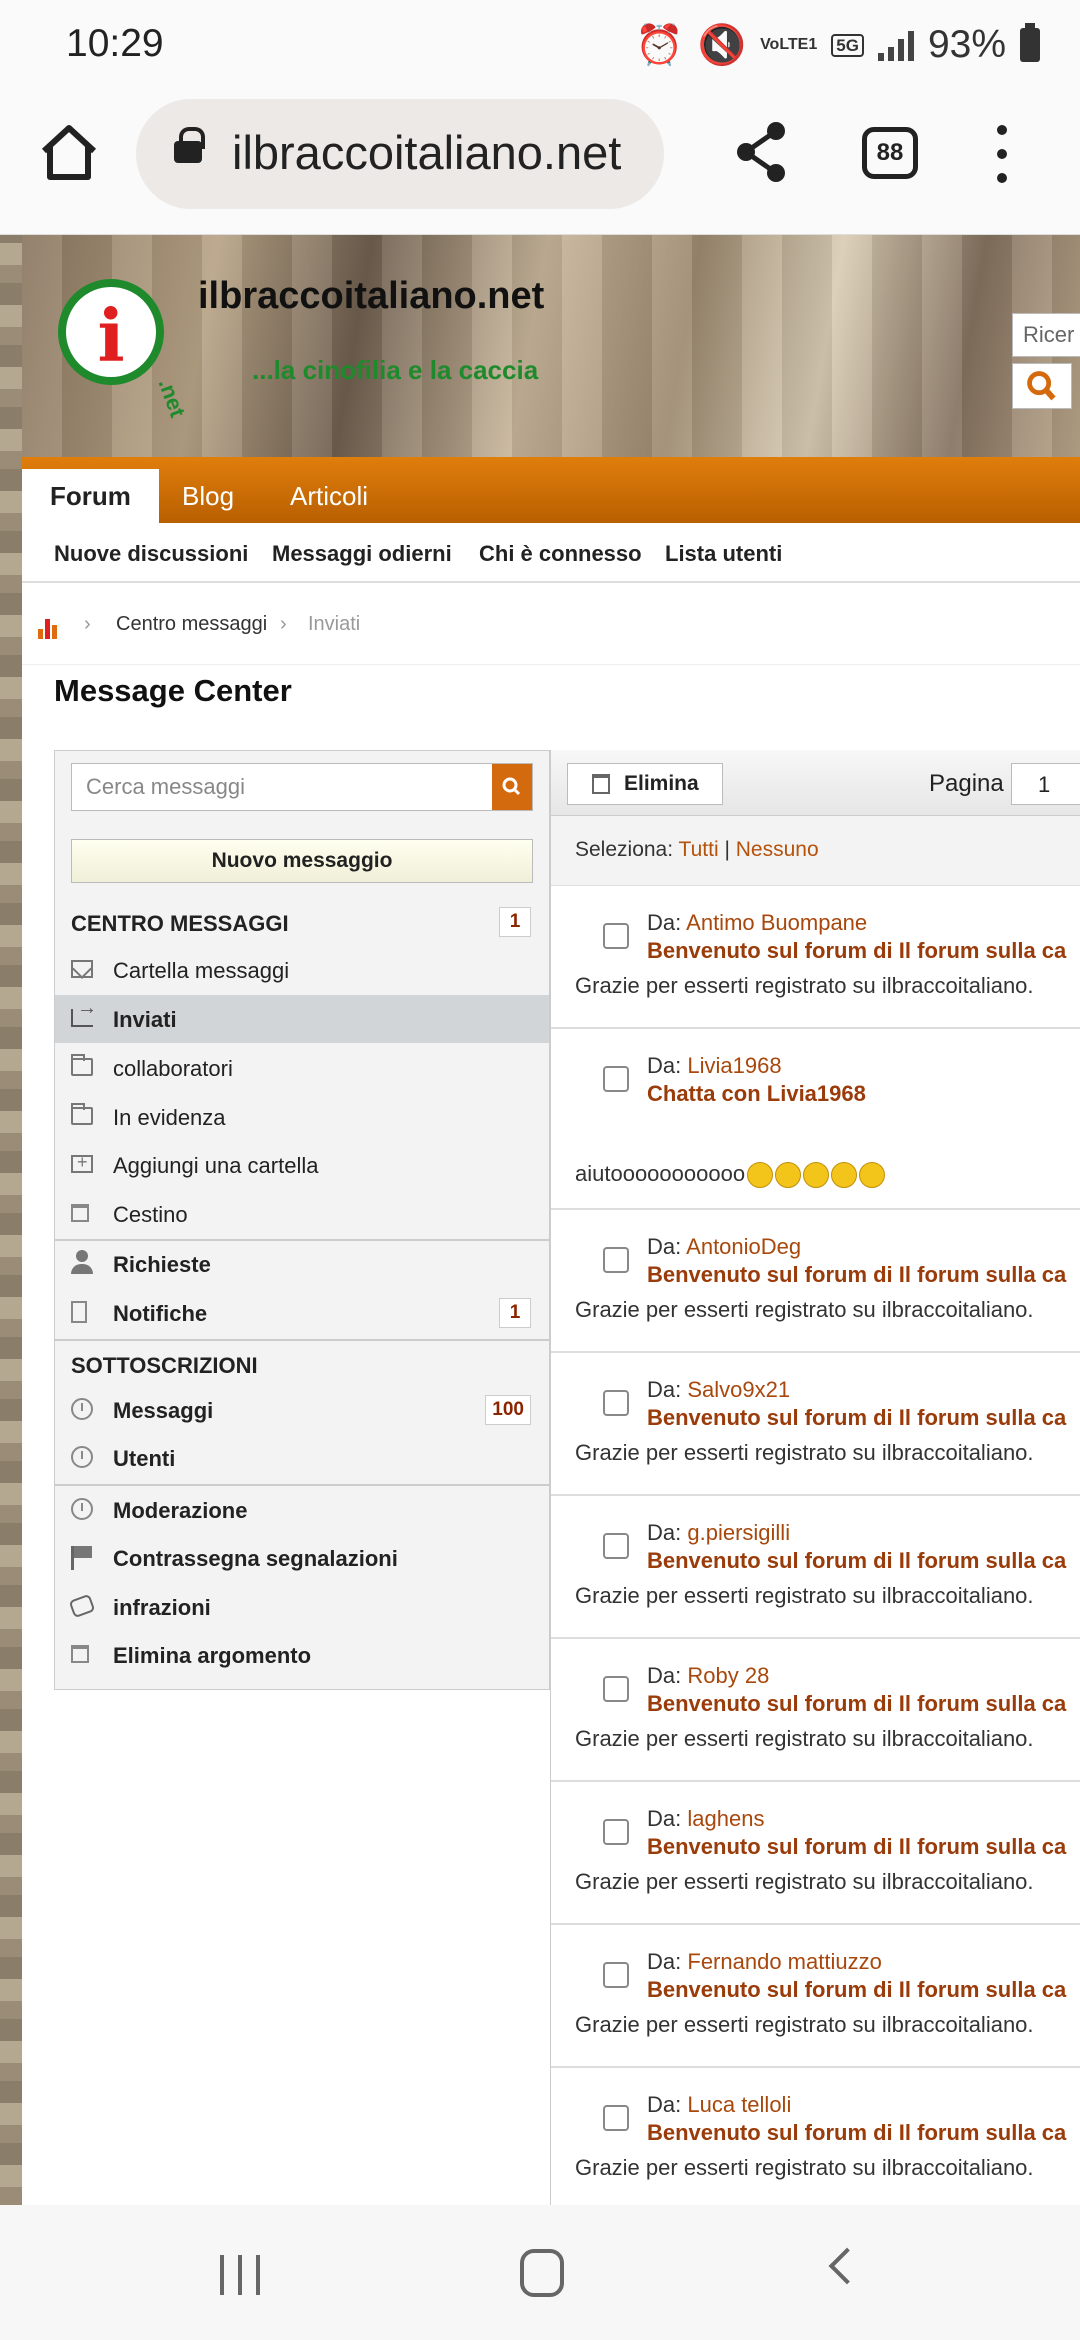 This screenshot has height=2340, width=1080. What do you see at coordinates (302, 861) in the screenshot?
I see `new-message-button: Nuovo messaggio` at bounding box center [302, 861].